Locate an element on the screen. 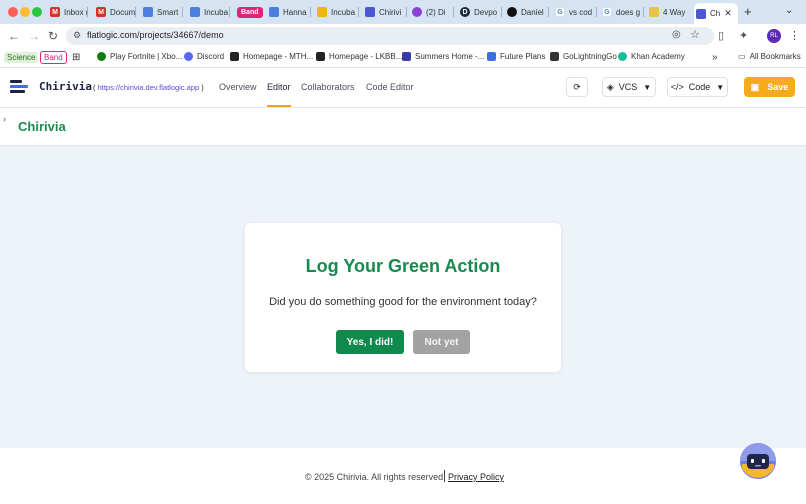 The width and height of the screenshot is (806, 504). band-icon: Band is located at coordinates (250, 12).